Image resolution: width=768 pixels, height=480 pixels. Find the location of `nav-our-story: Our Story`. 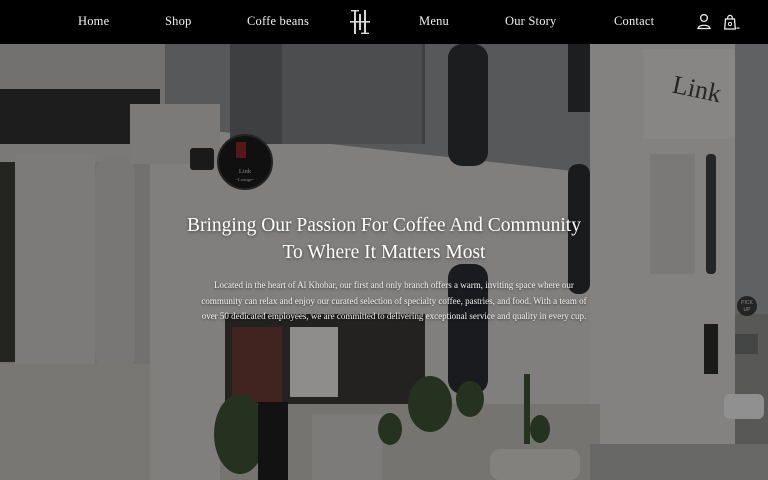

nav-our-story: Our Story is located at coordinates (530, 21).